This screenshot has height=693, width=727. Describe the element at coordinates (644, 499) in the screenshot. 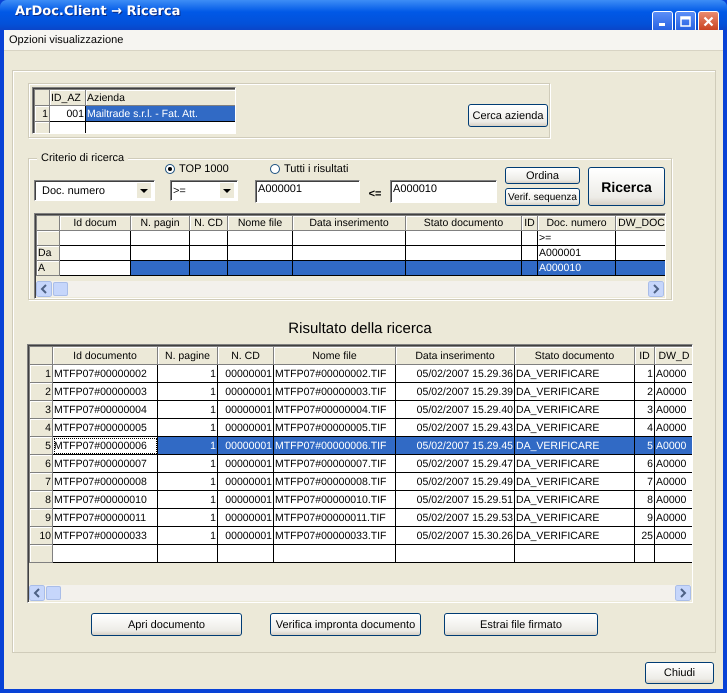

I see `table-cell: 8` at that location.